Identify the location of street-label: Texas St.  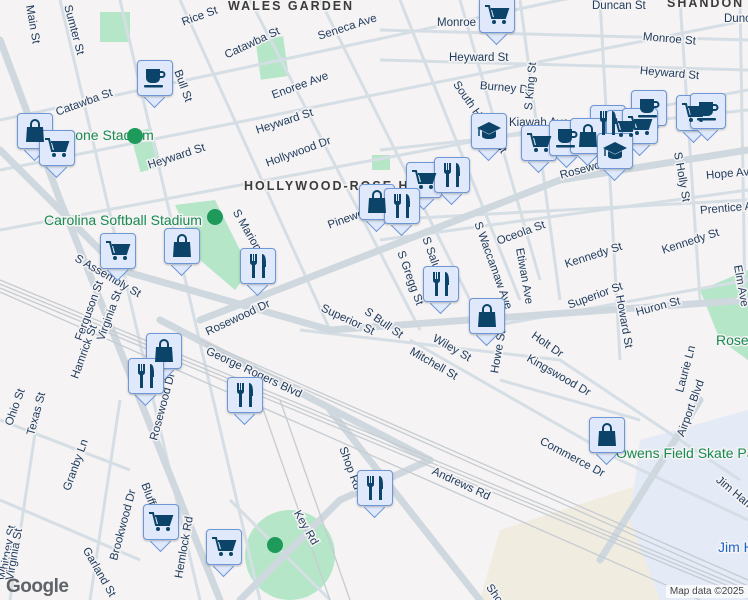
(36, 413).